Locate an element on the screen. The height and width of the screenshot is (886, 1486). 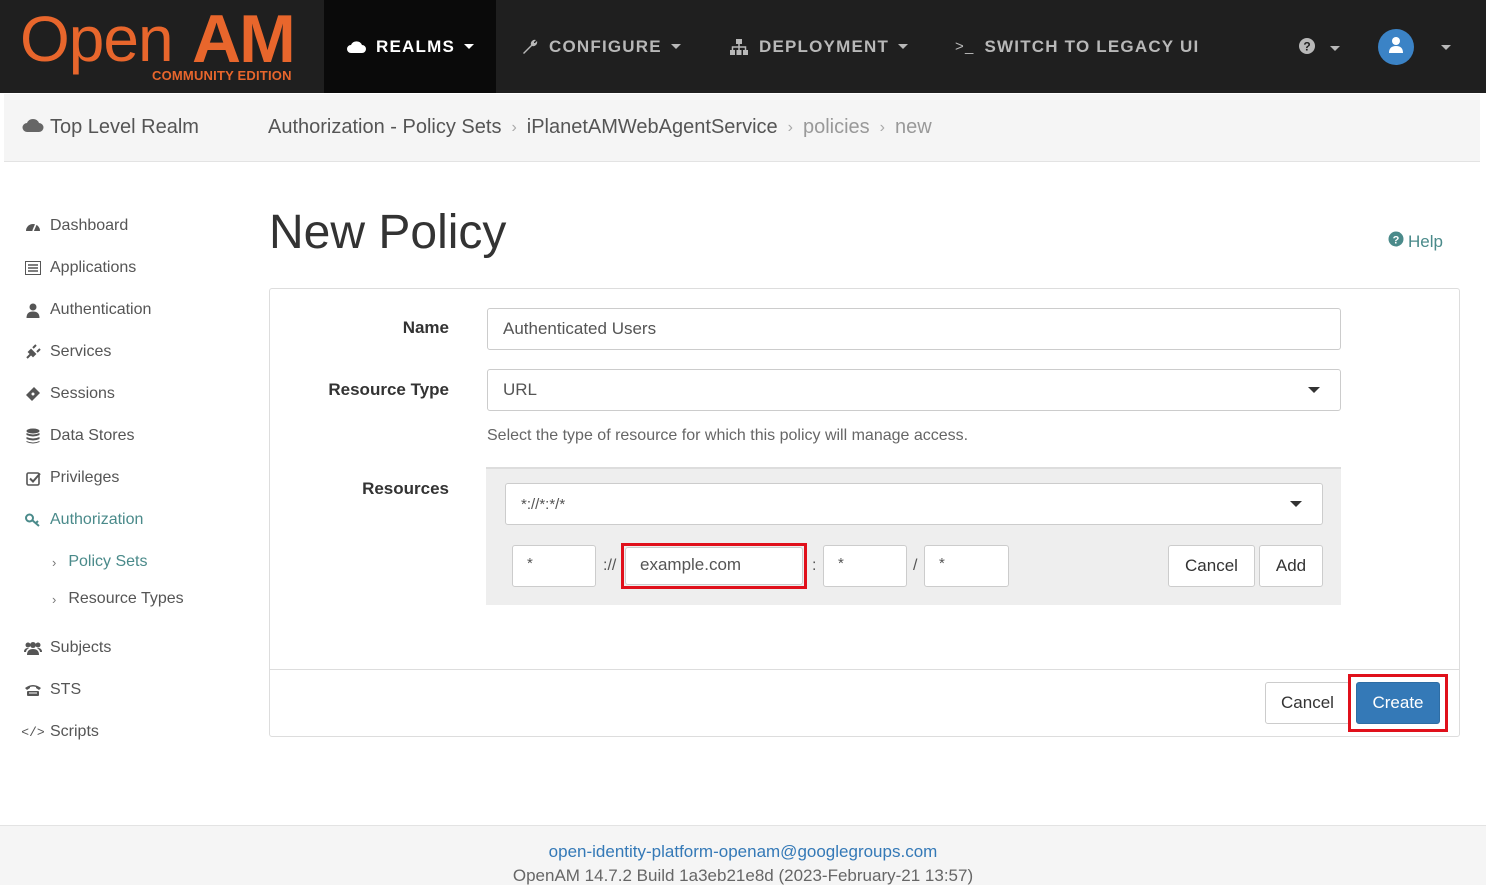
key-icon is located at coordinates (33, 520).